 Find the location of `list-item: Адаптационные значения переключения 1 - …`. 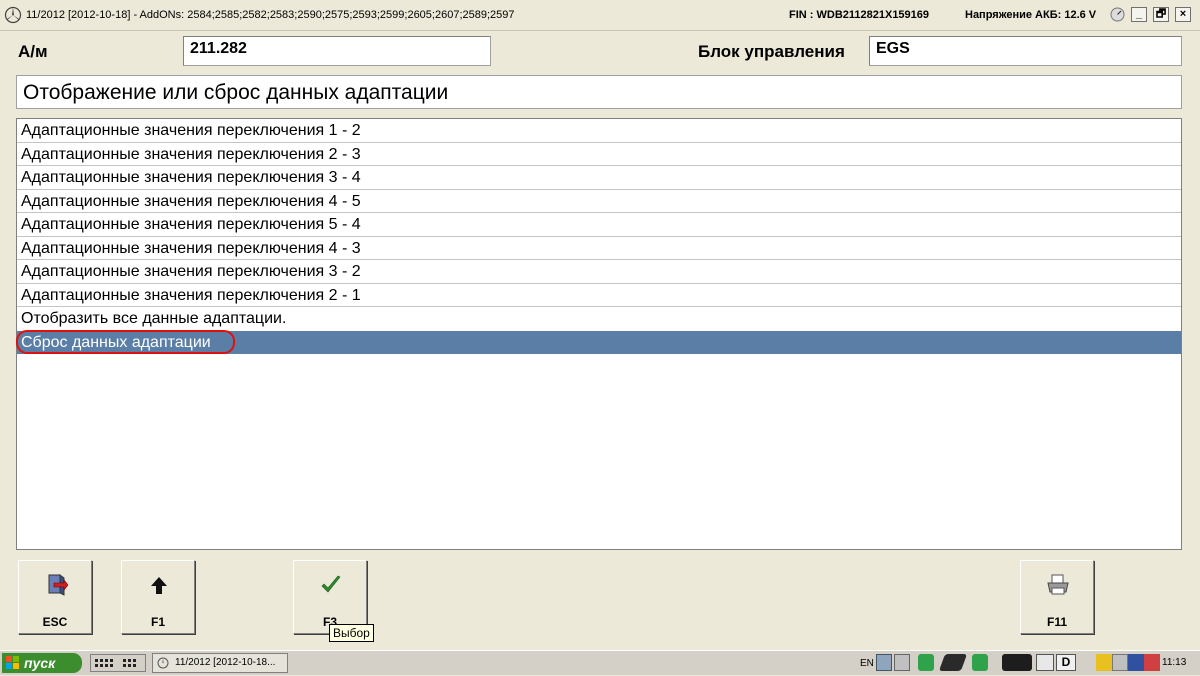

list-item: Адаптационные значения переключения 1 - … is located at coordinates (599, 131).